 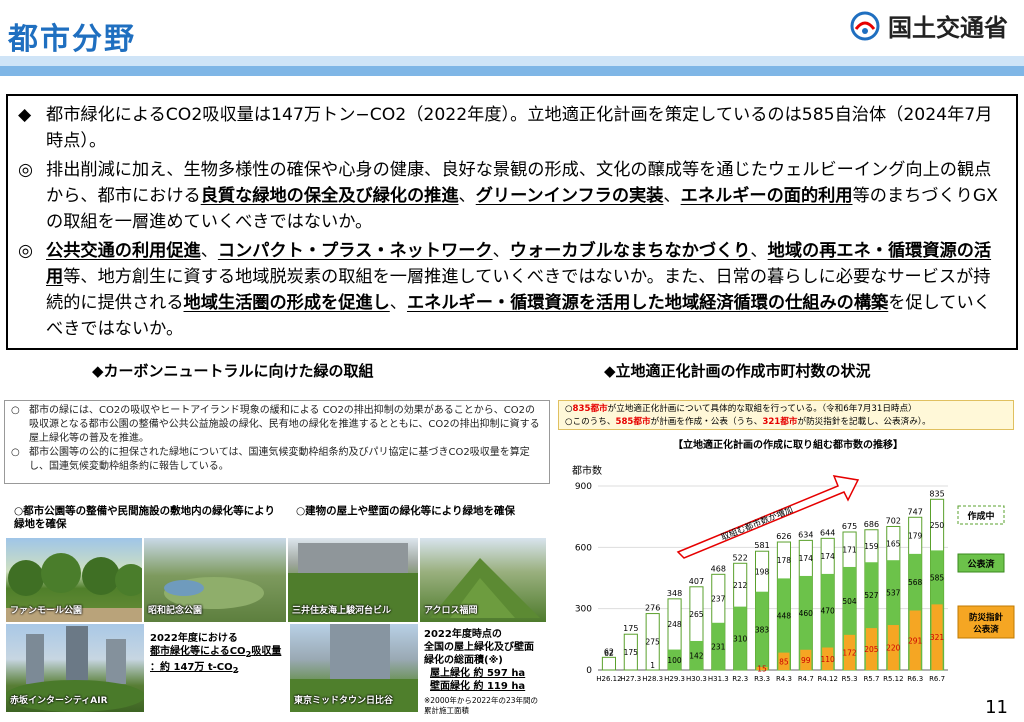 What do you see at coordinates (216, 654) in the screenshot?
I see `co2-absorption-info: 2022年度における 都市緑化等によるCO2吸収量 ：約 147万 t-CO2` at bounding box center [216, 654].